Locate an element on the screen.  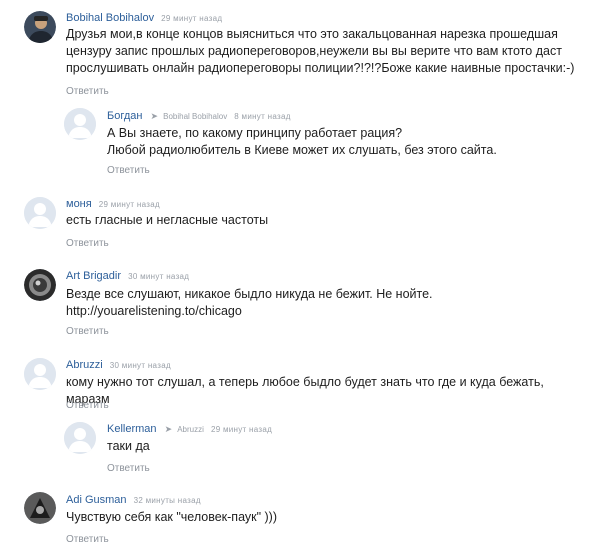
comment-text: Чувствую себя как "человек-паук" ))) is located at coordinates (171, 517).